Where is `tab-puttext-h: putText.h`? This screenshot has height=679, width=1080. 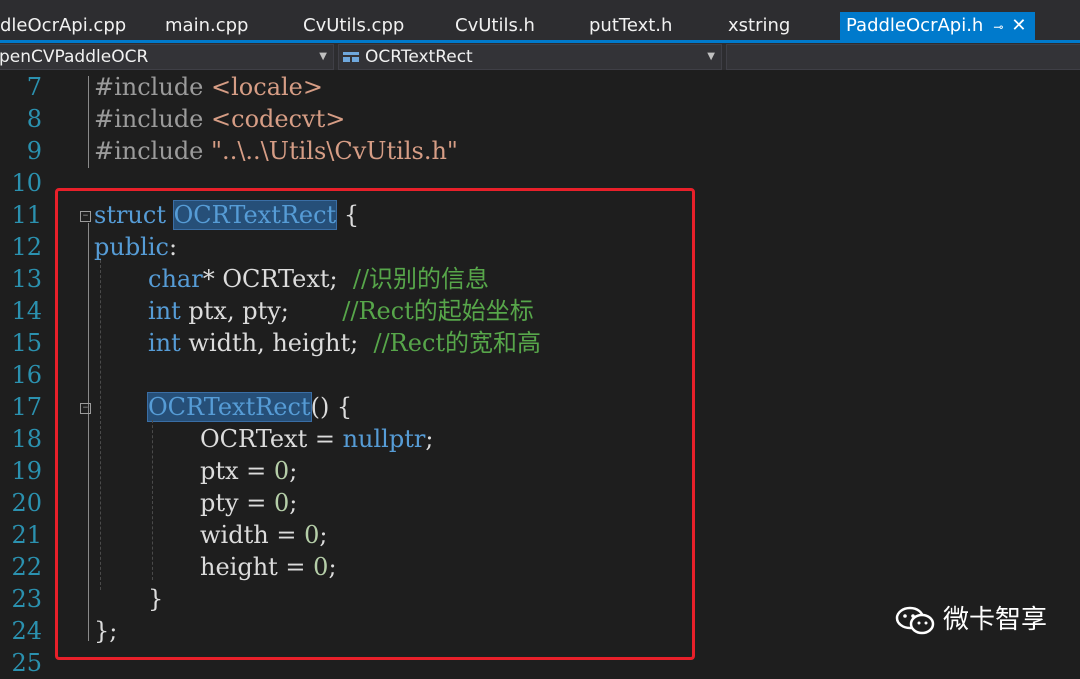 tab-puttext-h: putText.h is located at coordinates (630, 26).